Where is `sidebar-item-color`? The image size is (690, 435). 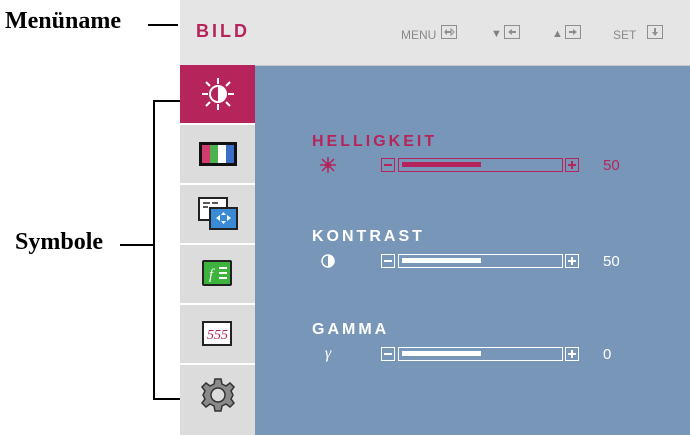 sidebar-item-color is located at coordinates (217, 155).